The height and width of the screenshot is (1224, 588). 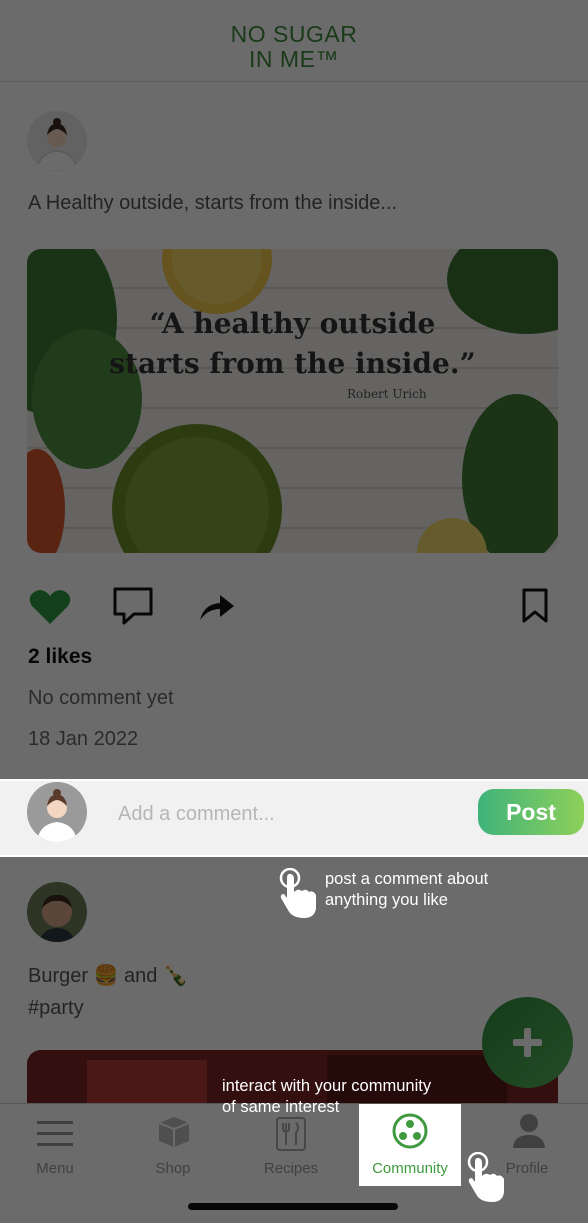 What do you see at coordinates (281, 1107) in the screenshot?
I see `tip-community-line-2: of same interest` at bounding box center [281, 1107].